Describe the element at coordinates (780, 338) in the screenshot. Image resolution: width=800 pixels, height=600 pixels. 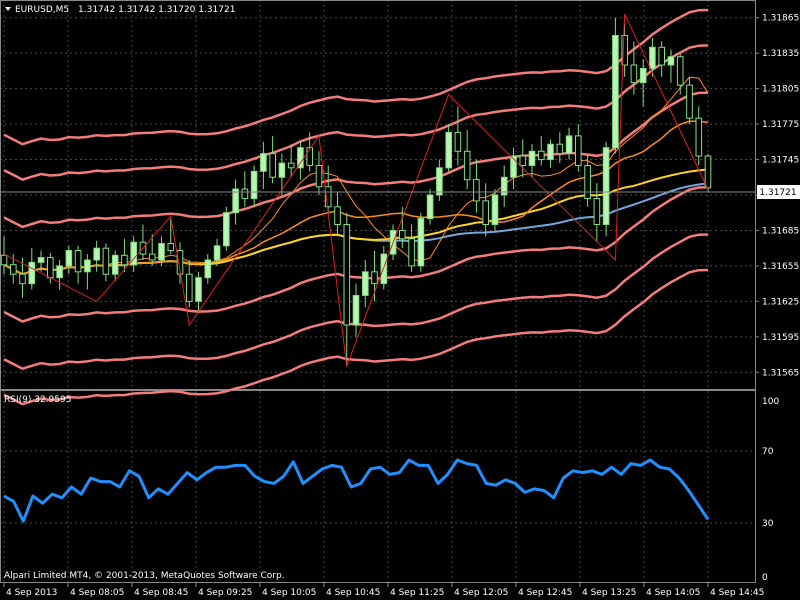
I see `price-tick-label: 1.31595` at that location.